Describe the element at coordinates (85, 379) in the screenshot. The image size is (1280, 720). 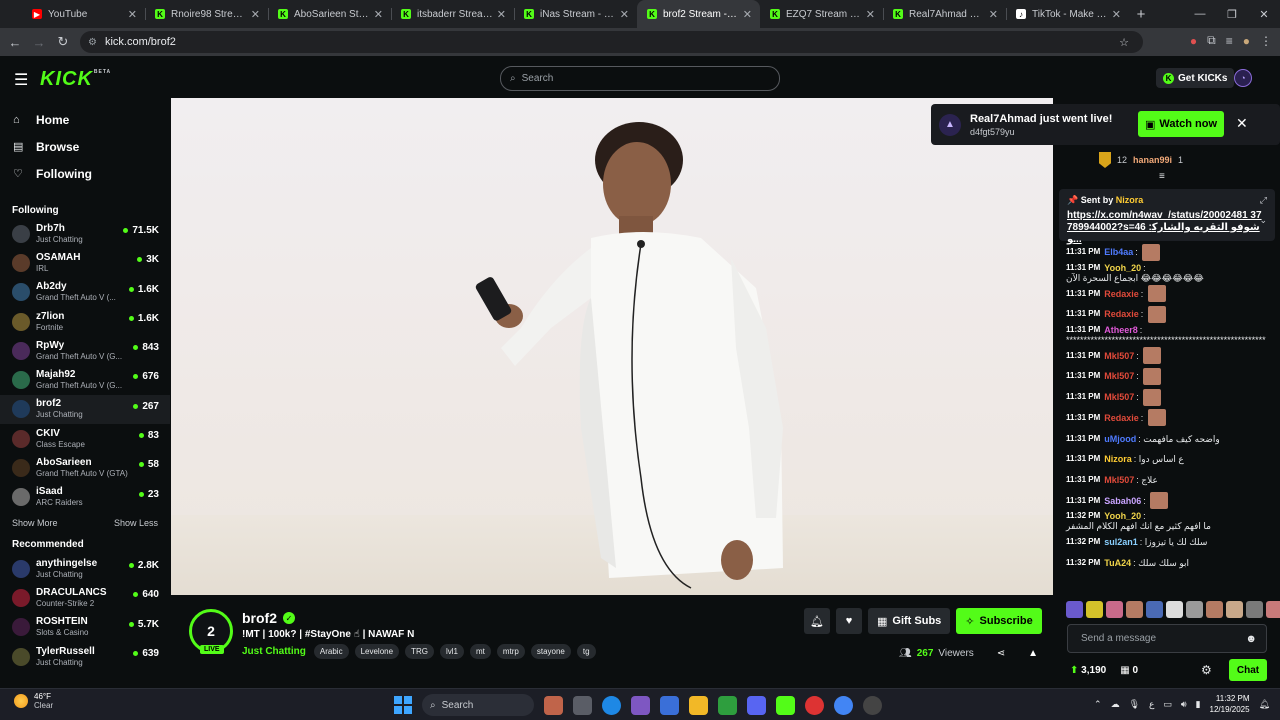
I see `channel-item: Majah92 Grand Theft Auto V (G... 676` at that location.